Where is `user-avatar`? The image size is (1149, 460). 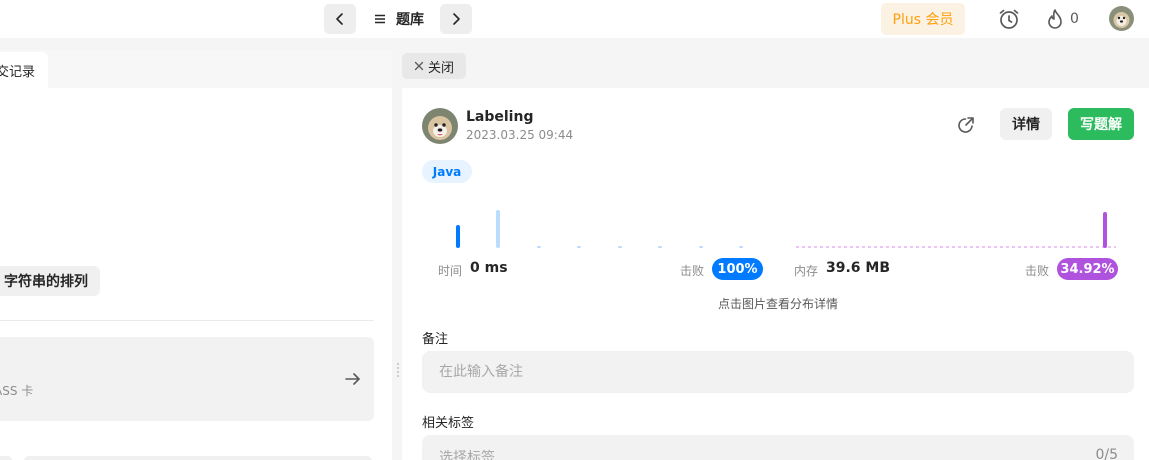
user-avatar is located at coordinates (1121, 18).